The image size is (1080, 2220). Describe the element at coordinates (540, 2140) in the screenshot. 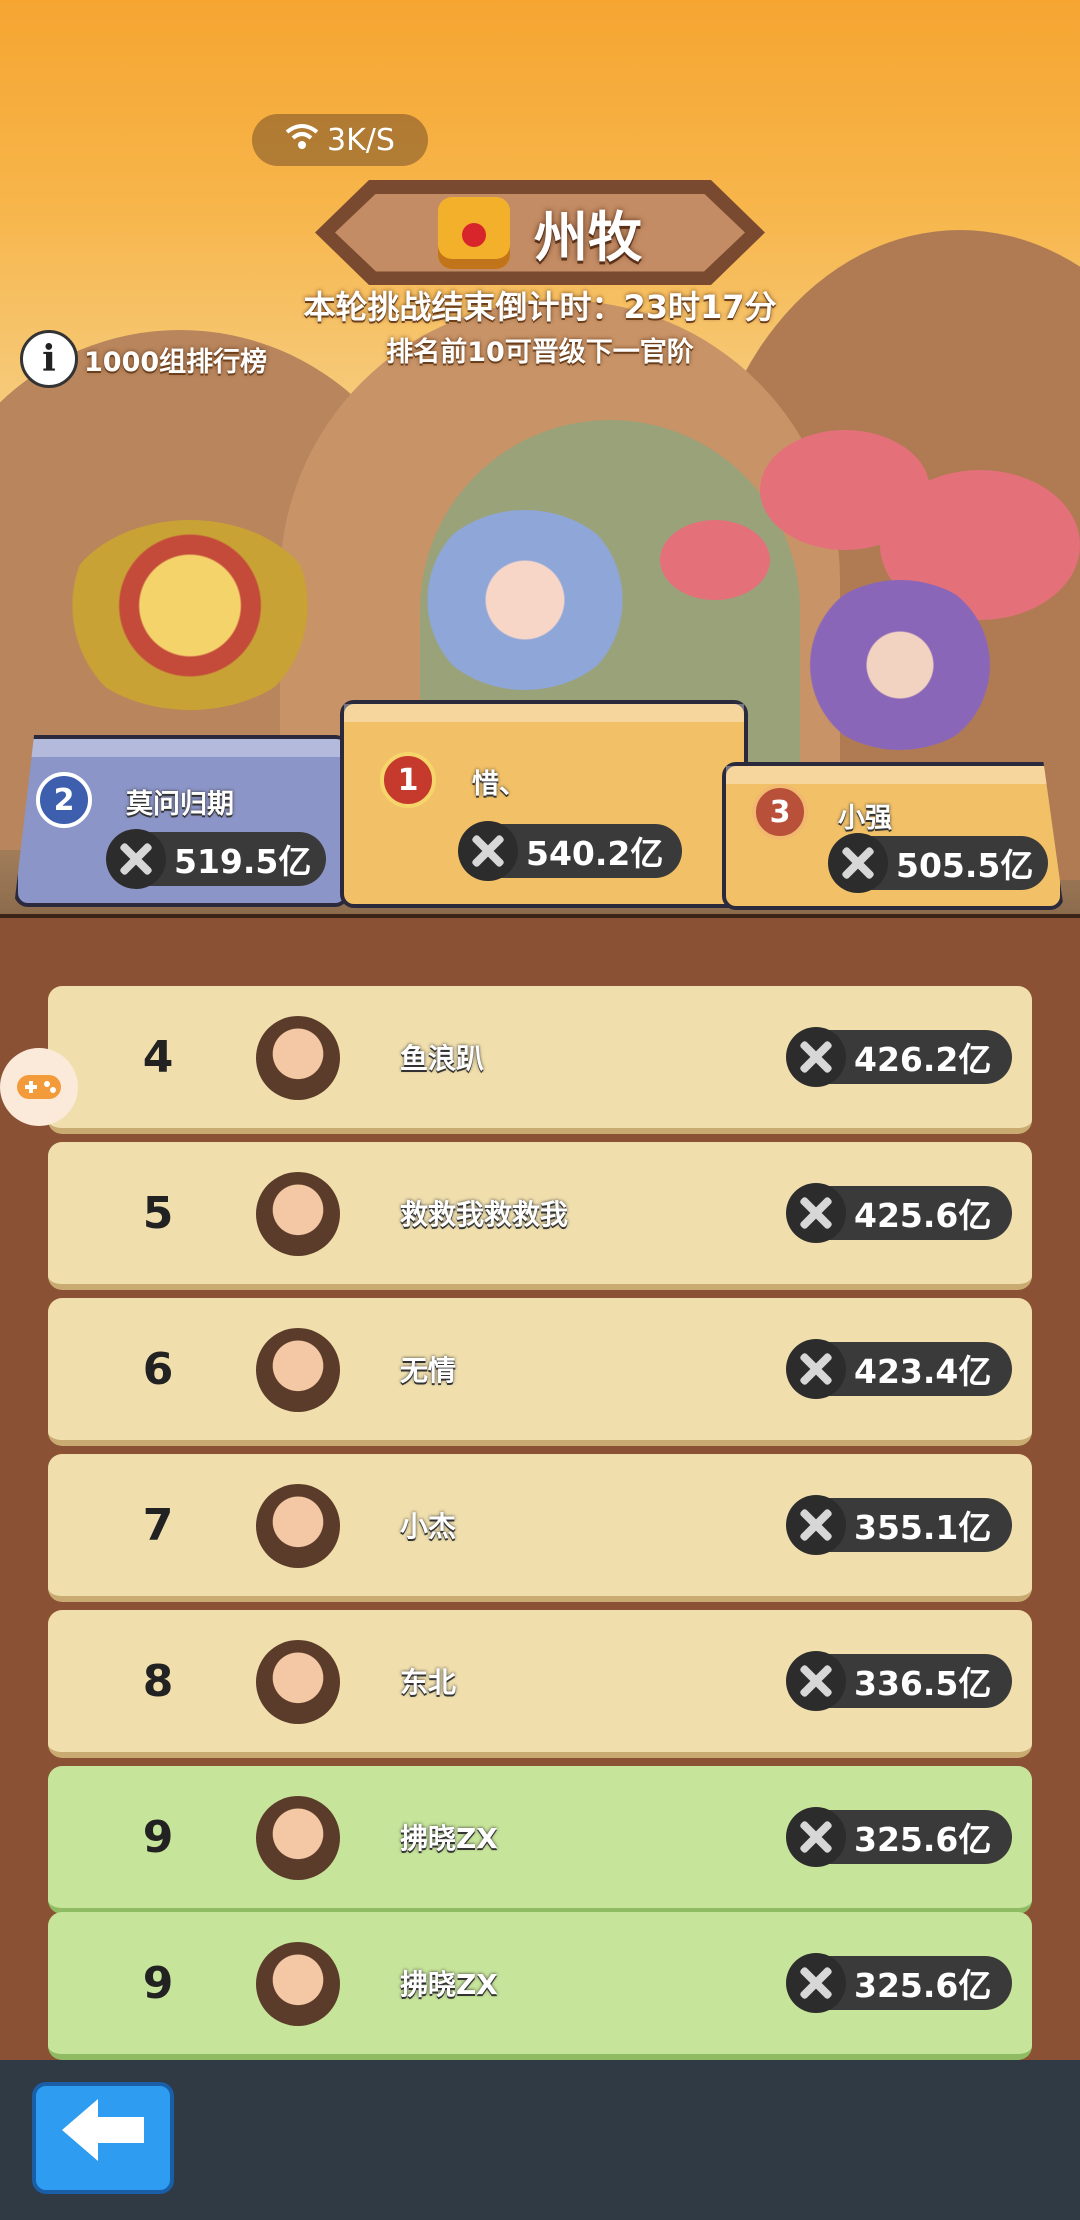

I see `bottom-bar` at that location.